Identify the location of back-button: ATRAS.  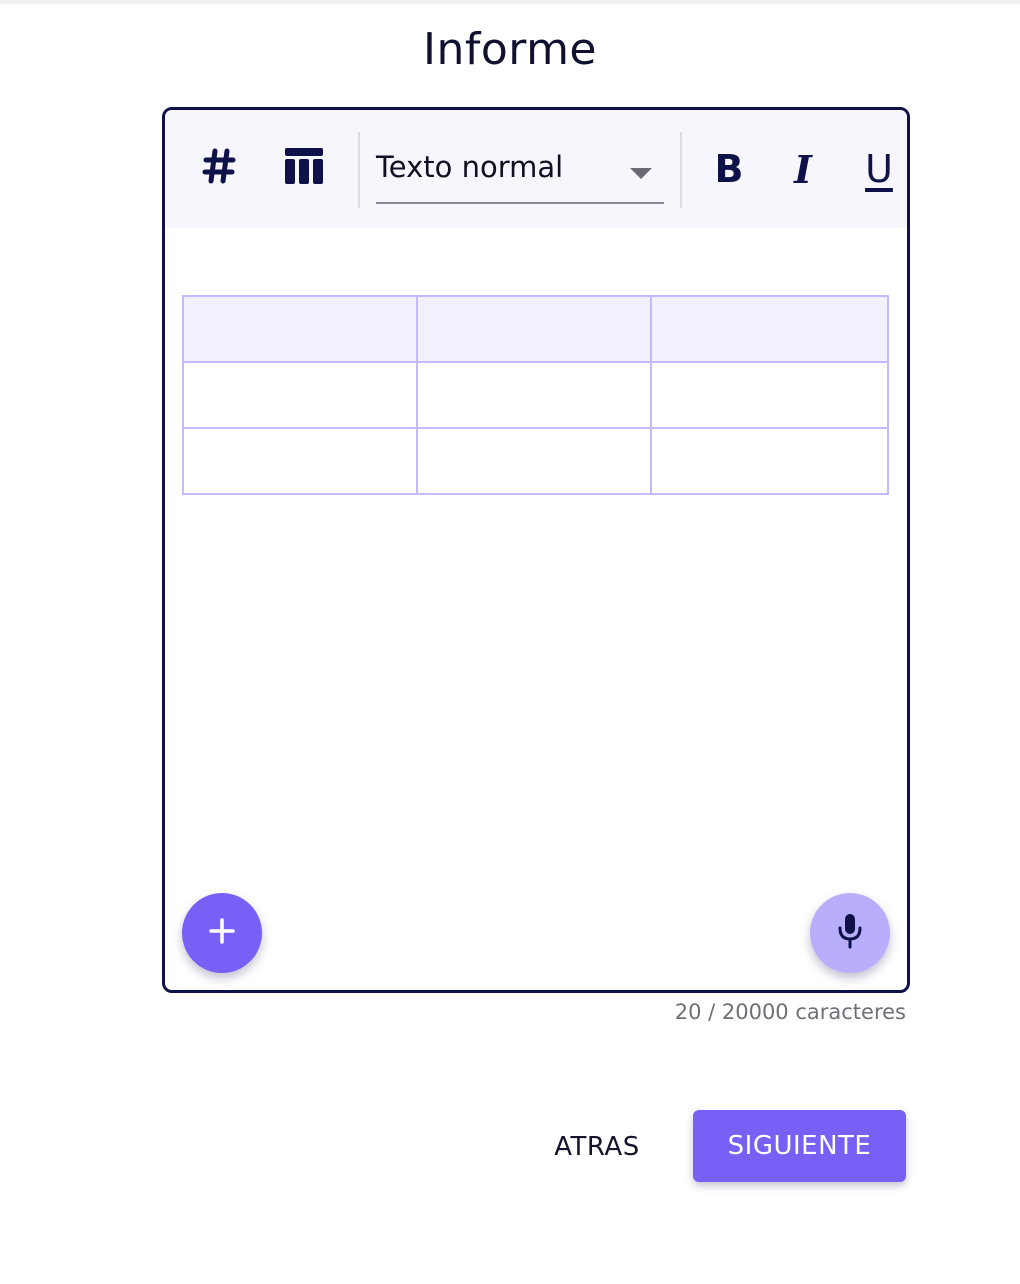
(597, 1147).